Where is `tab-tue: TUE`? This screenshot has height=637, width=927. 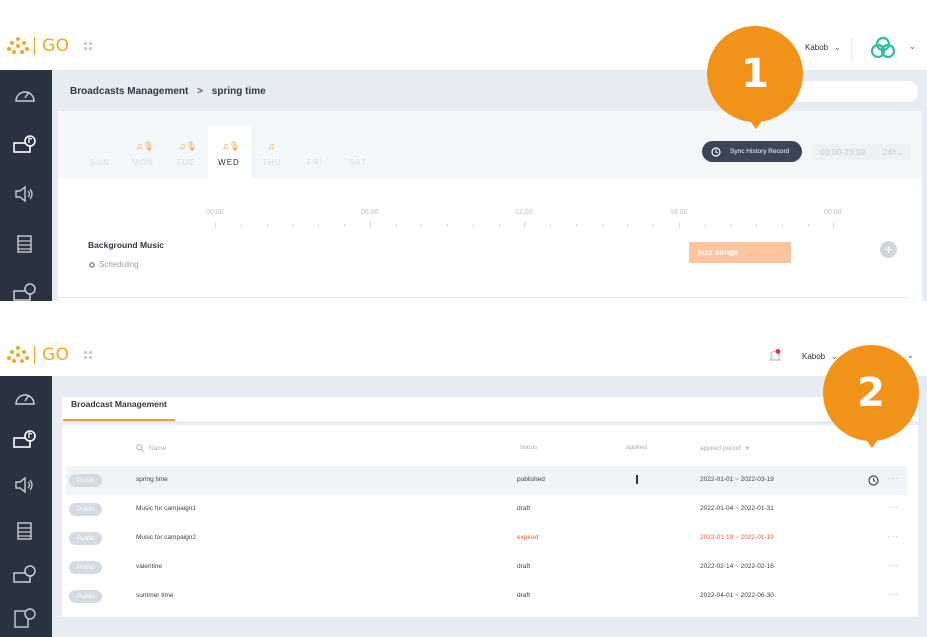
tab-tue: TUE is located at coordinates (186, 162).